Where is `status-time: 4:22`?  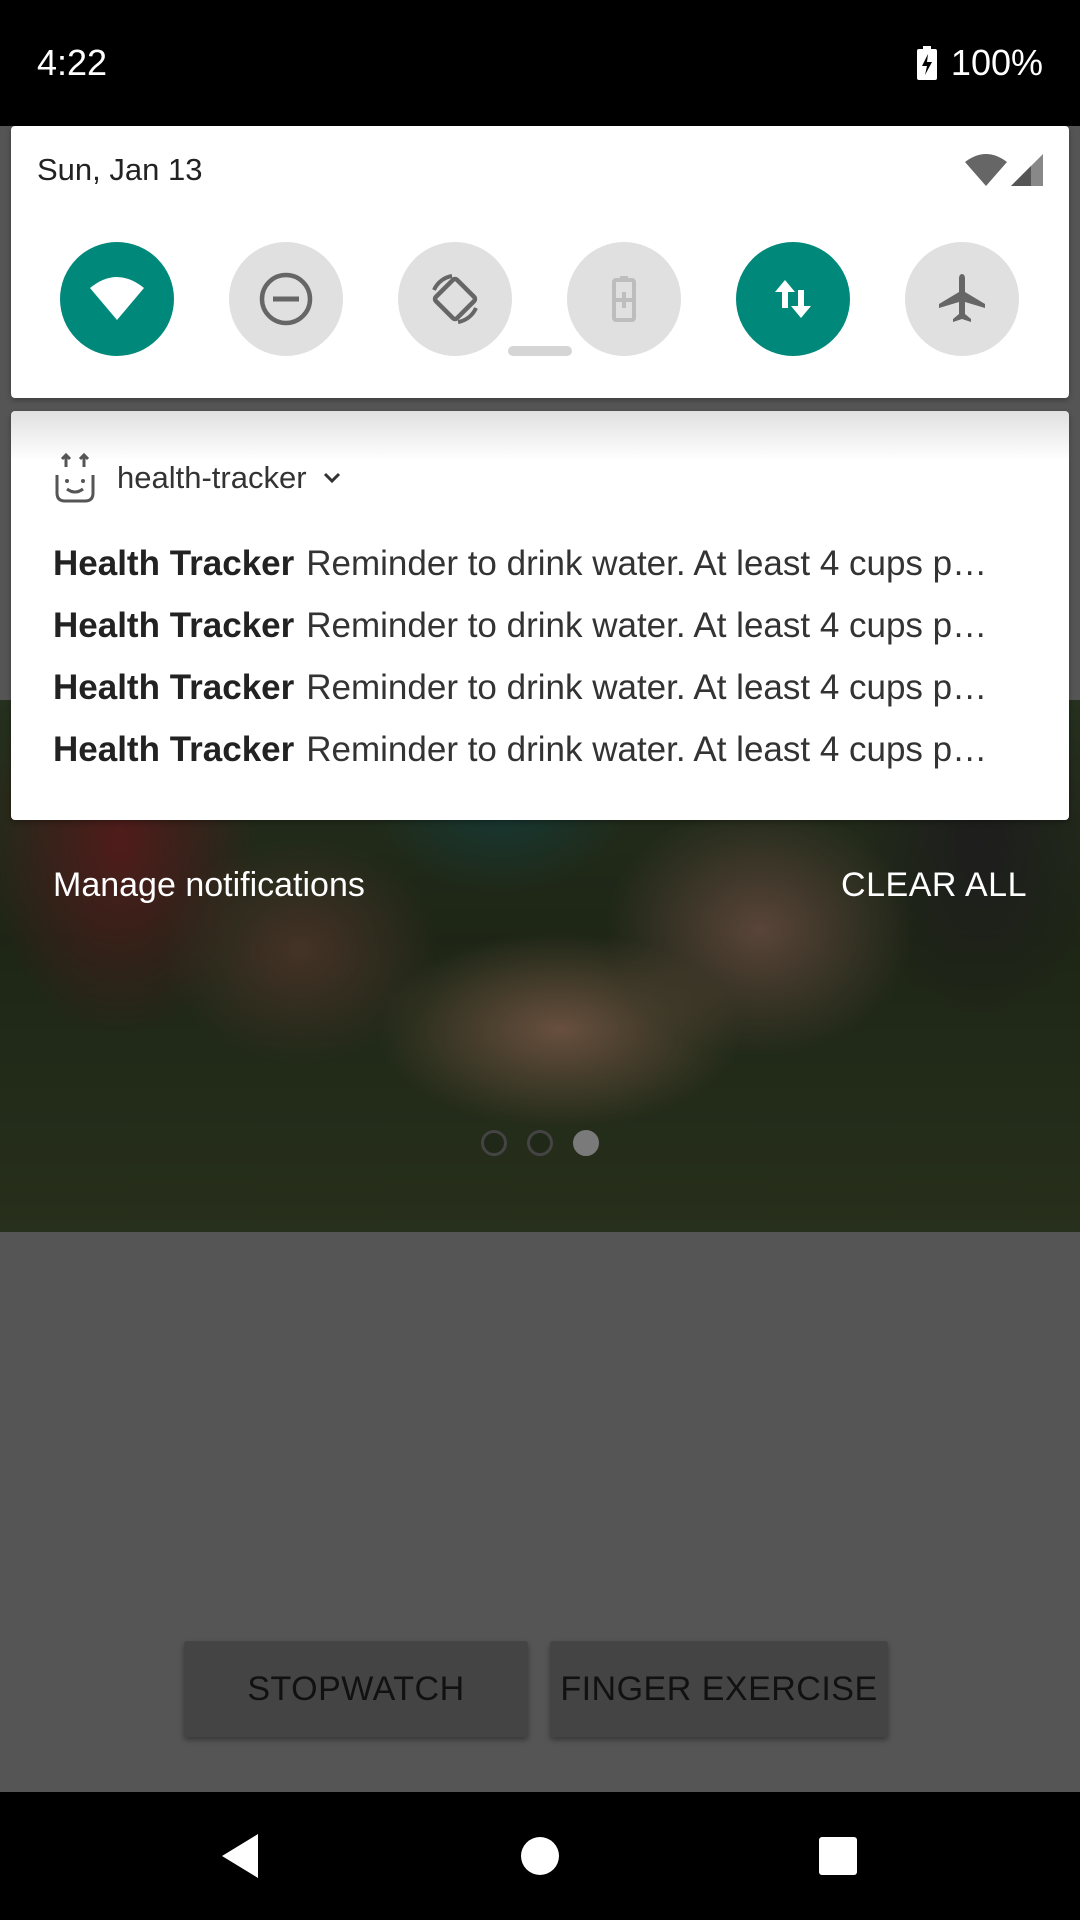 status-time: 4:22 is located at coordinates (72, 62).